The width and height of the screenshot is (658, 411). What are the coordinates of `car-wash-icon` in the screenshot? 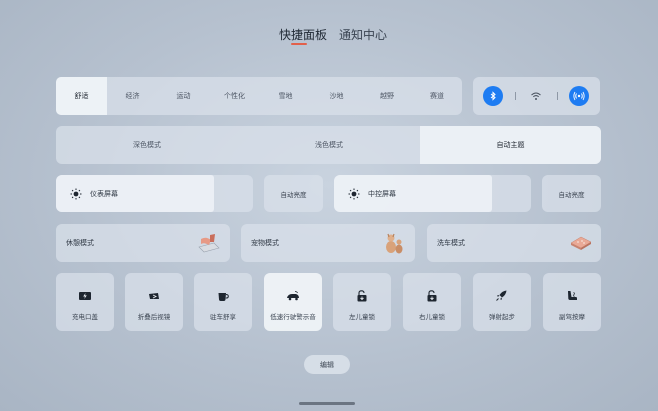 It's located at (581, 243).